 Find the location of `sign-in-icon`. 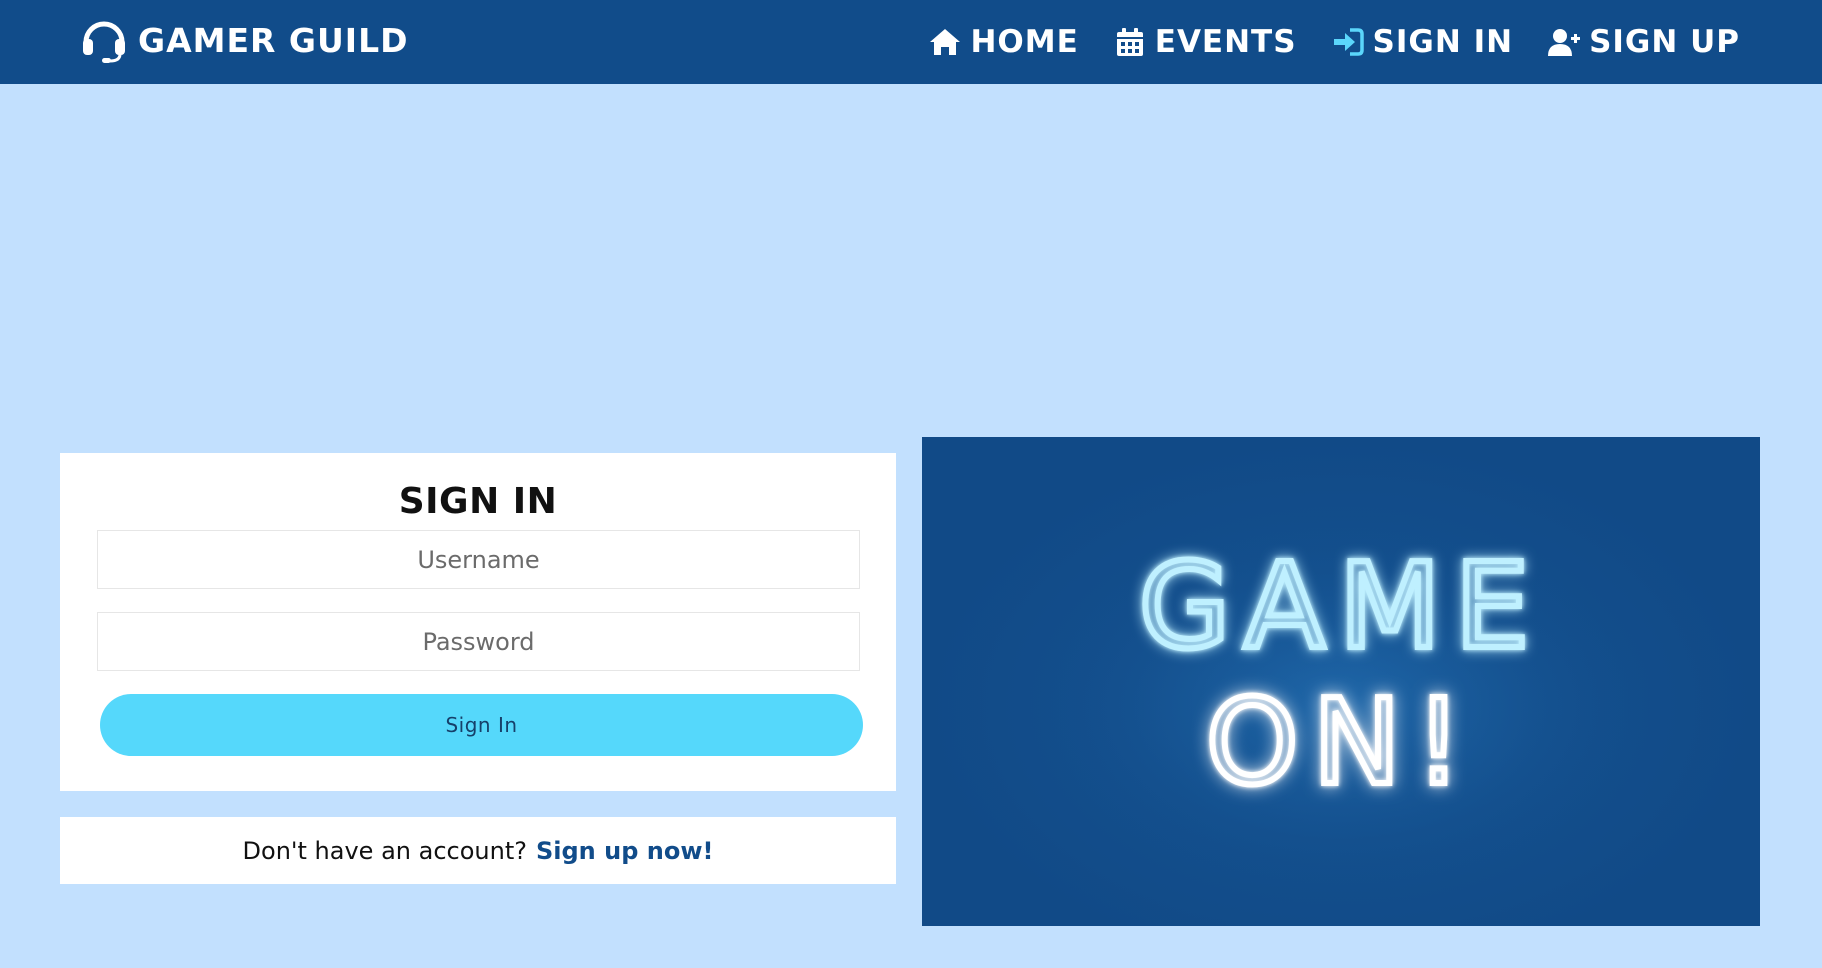

sign-in-icon is located at coordinates (1348, 42).